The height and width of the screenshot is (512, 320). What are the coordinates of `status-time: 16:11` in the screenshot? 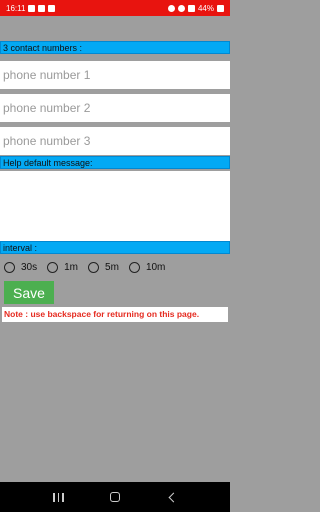 It's located at (16, 8).